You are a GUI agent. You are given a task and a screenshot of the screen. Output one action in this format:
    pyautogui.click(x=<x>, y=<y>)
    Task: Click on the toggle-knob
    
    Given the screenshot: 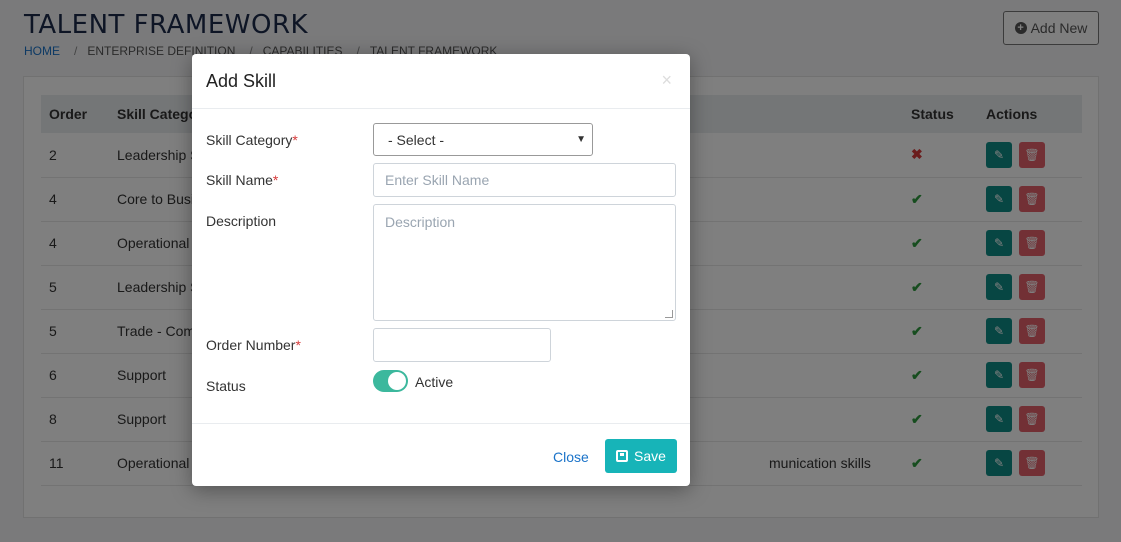 What is the action you would take?
    pyautogui.click(x=397, y=381)
    